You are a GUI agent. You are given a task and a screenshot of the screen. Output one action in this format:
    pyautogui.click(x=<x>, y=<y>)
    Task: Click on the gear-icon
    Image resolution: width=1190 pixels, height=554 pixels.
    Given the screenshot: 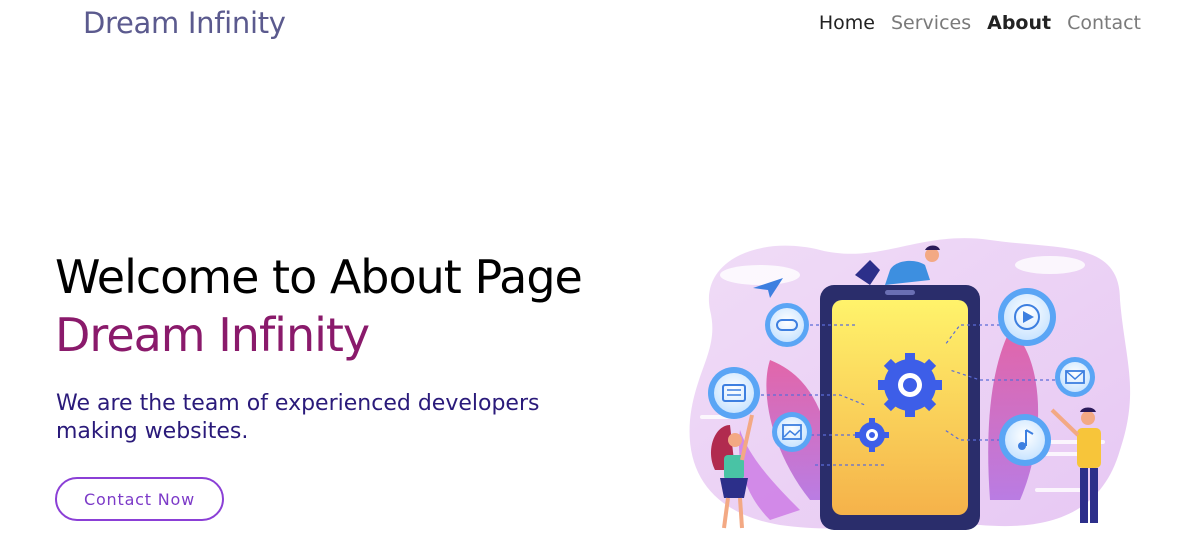 What is the action you would take?
    pyautogui.click(x=910, y=385)
    